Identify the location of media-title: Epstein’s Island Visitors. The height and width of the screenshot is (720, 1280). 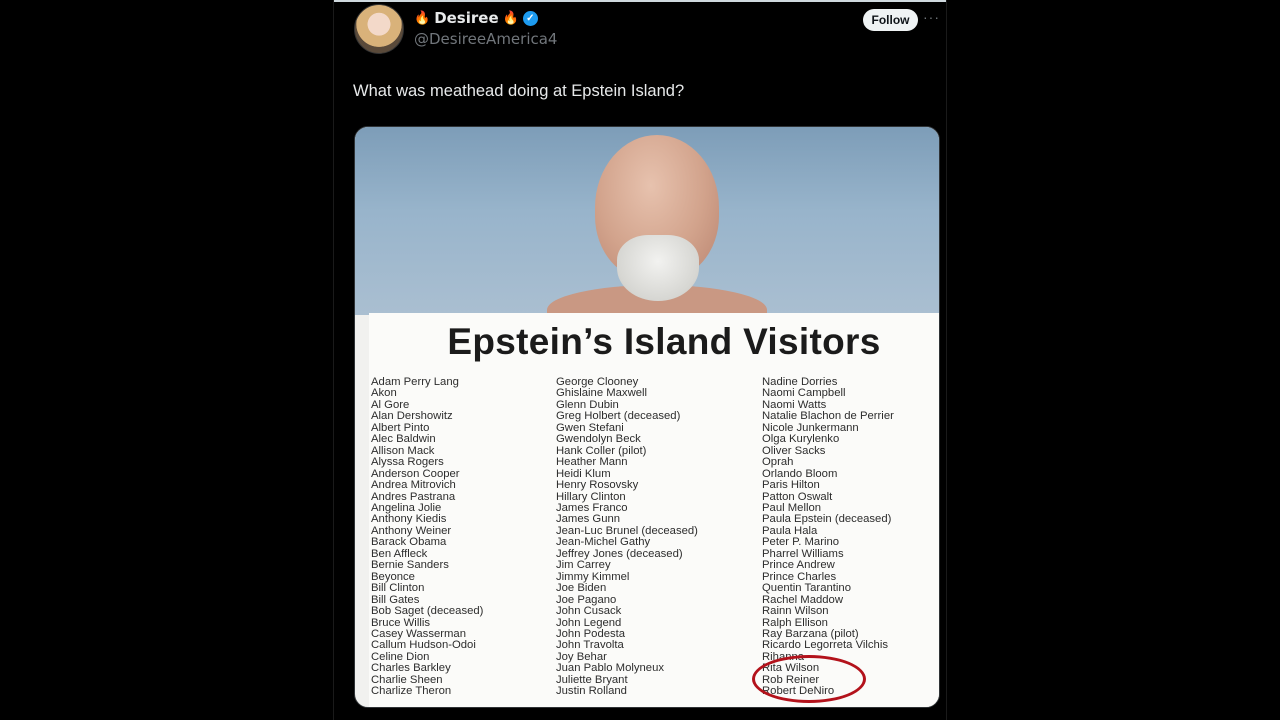
(664, 341).